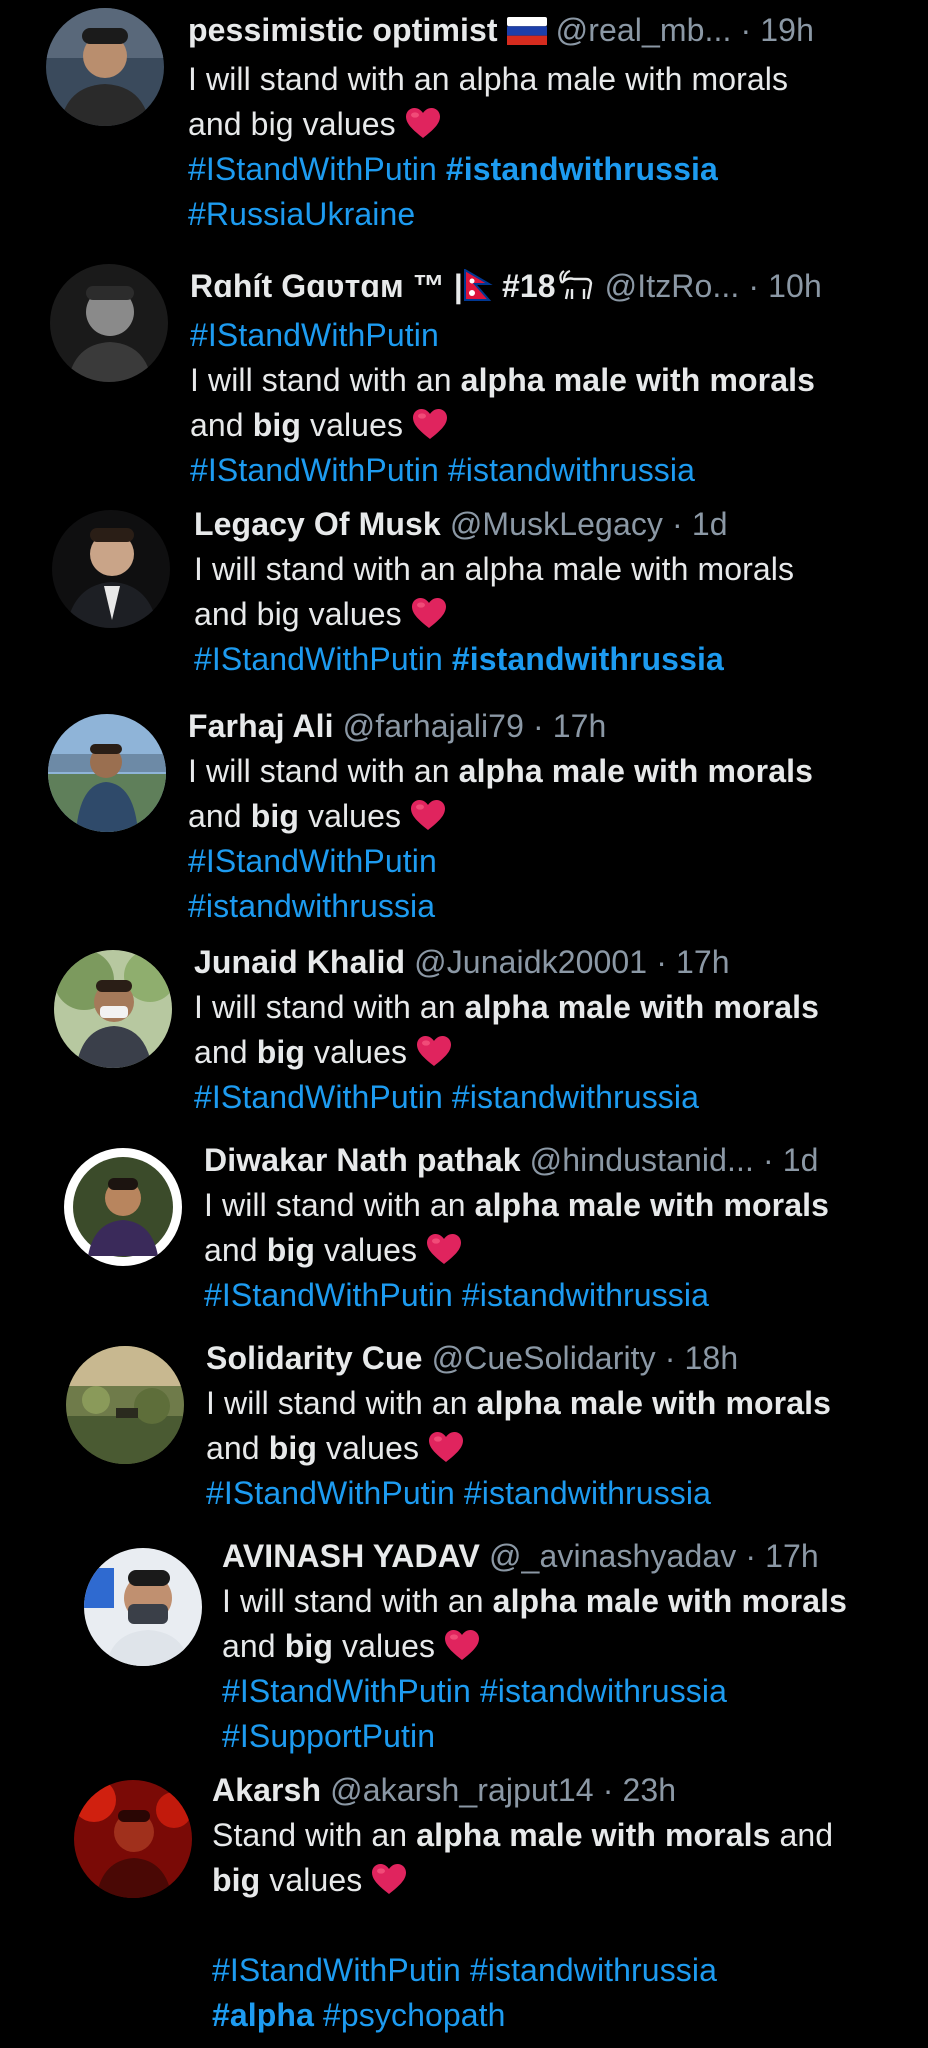 The width and height of the screenshot is (928, 2048). What do you see at coordinates (544, 288) in the screenshot?
I see `tweet-header: Rɑhít Gɑʋтɑм ™ | #18 @ItzRo... · 10h` at bounding box center [544, 288].